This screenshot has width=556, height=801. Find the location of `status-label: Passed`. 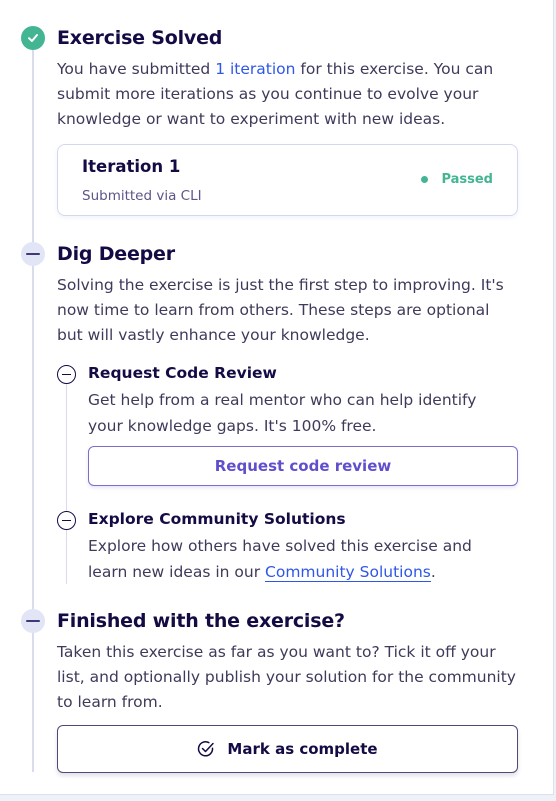

status-label: Passed is located at coordinates (467, 179).